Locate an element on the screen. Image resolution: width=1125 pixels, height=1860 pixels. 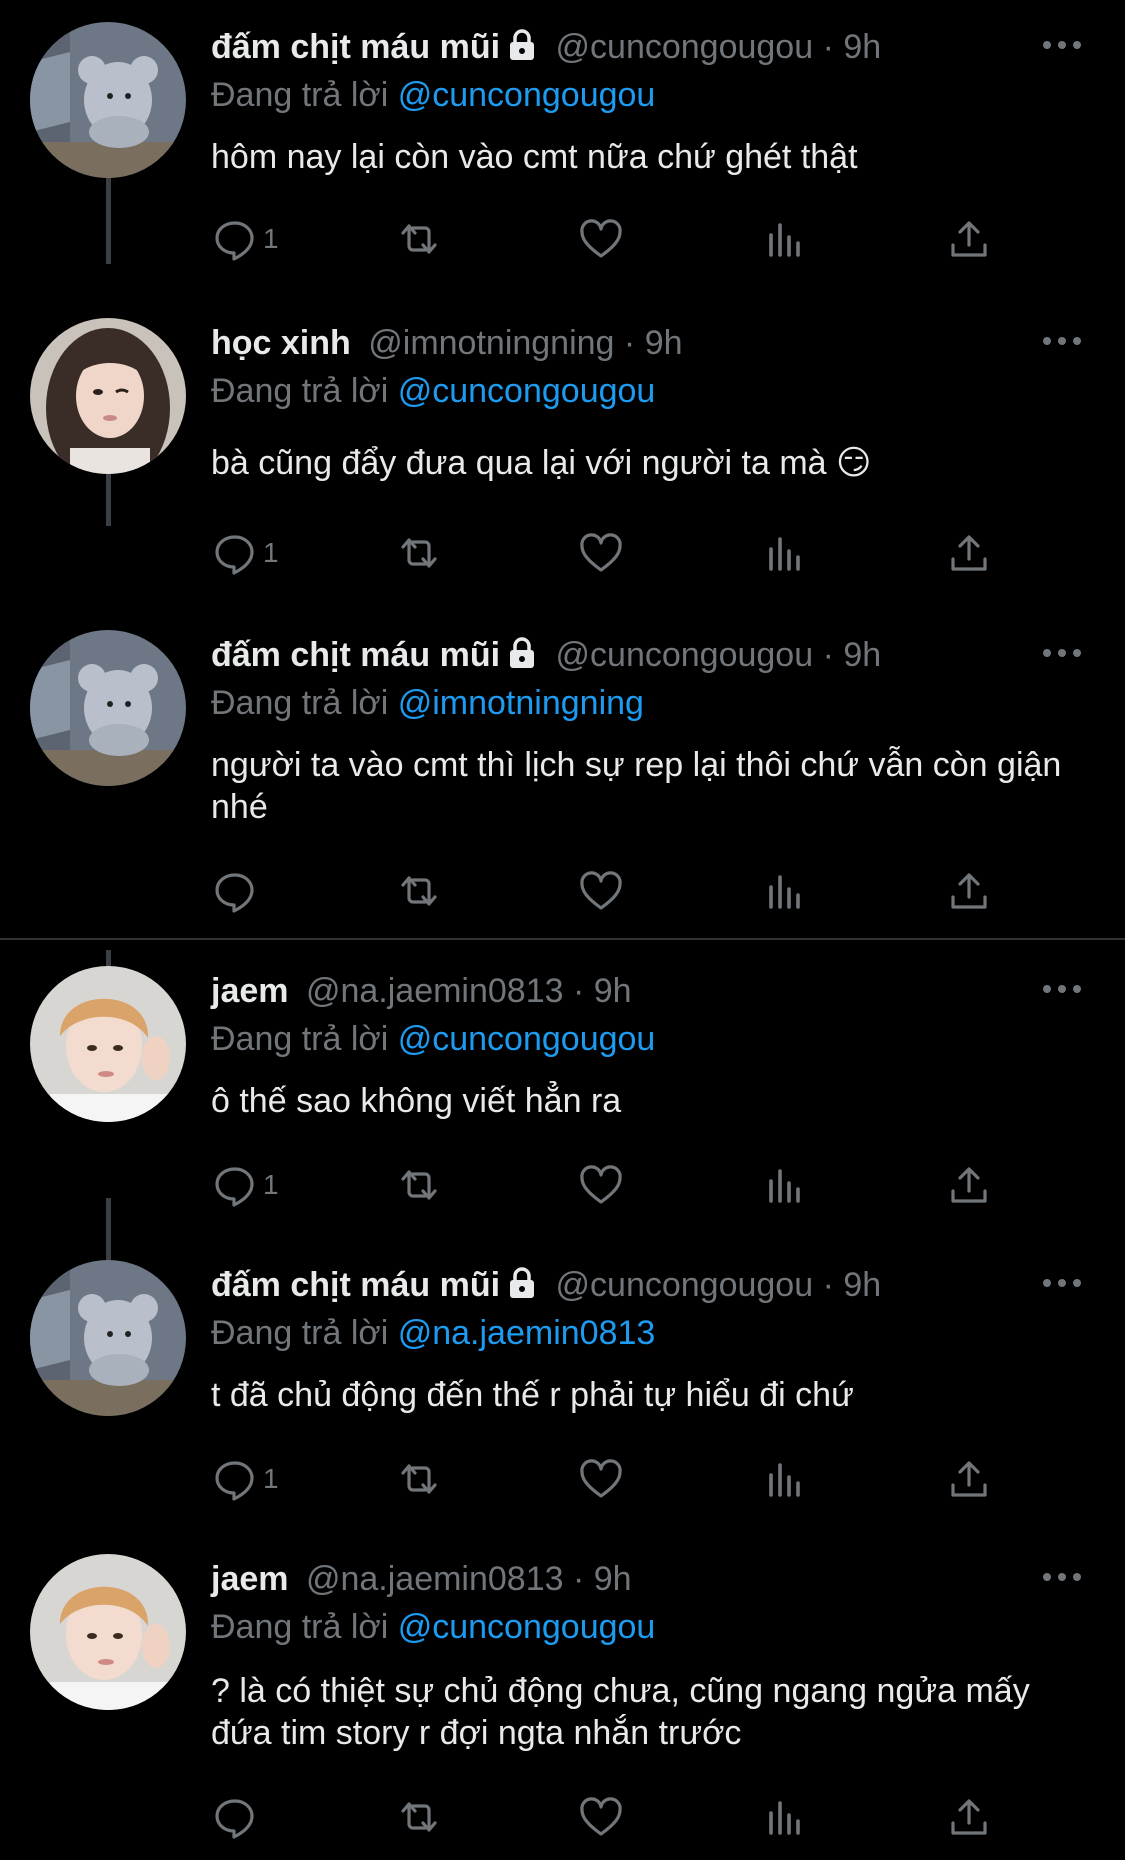
tweet-header: đấm chịt máu mũi @cuncongougou · 9h is located at coordinates (613, 47).